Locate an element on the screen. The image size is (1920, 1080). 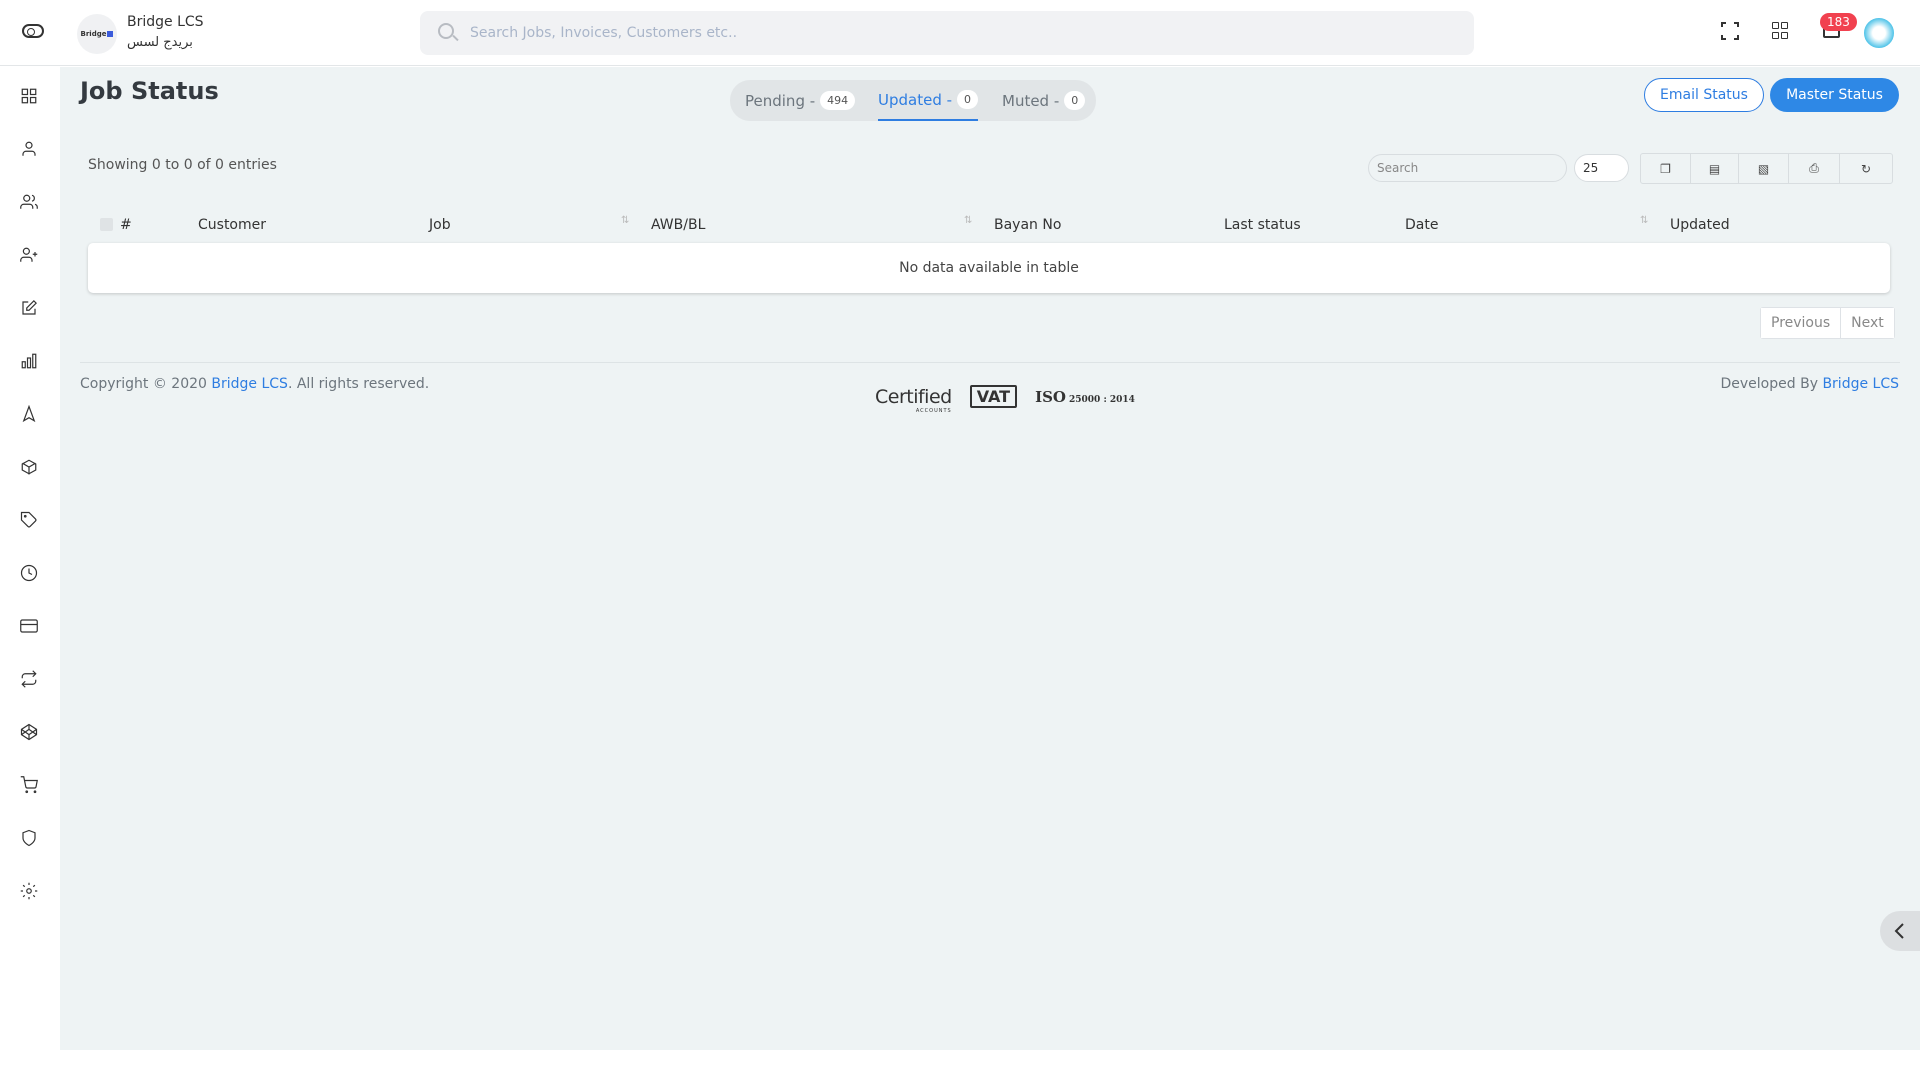
iso-logo: ISO 25000 : 2014 is located at coordinates (1085, 397).